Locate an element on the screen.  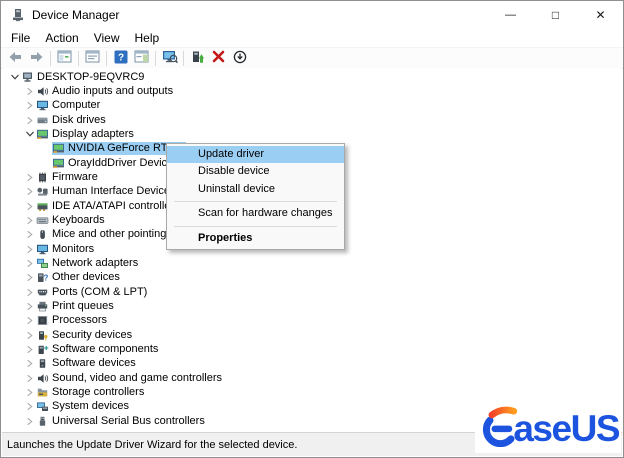
tree-item-label: Network adapters is located at coordinates (95, 262).